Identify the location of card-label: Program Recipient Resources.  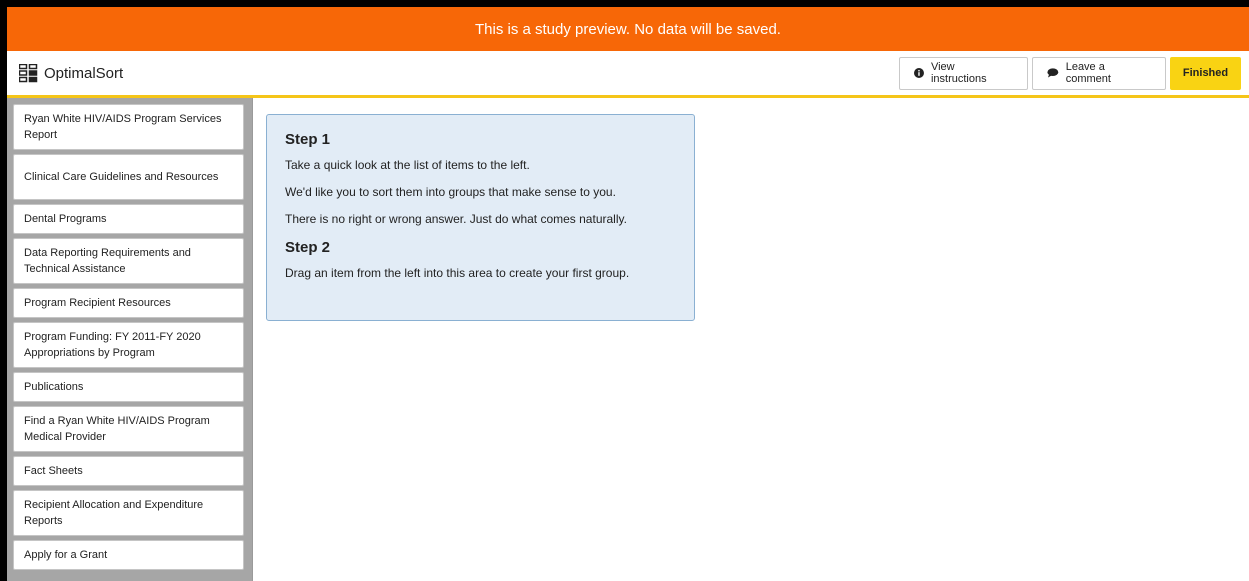
(97, 303).